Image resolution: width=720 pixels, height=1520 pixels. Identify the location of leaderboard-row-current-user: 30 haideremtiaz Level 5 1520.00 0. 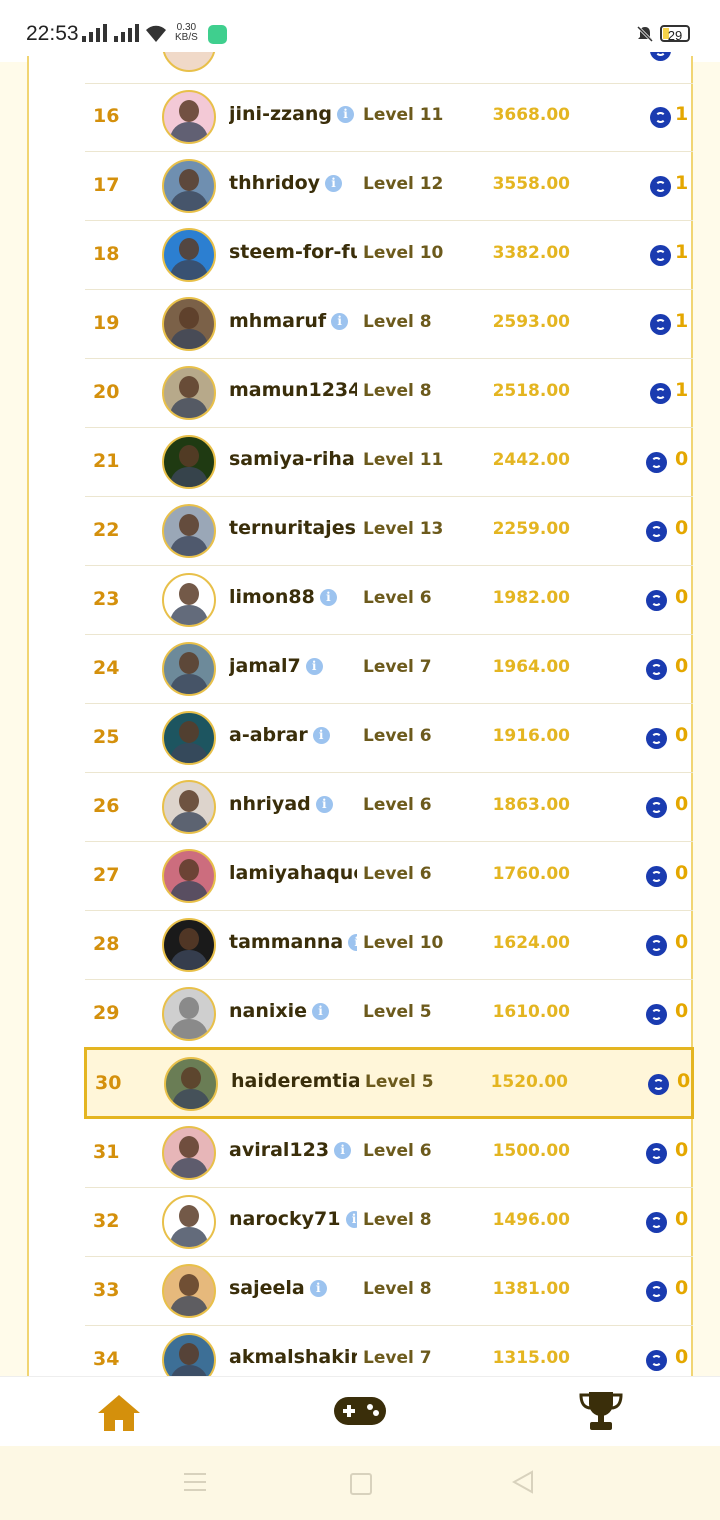
(389, 1083).